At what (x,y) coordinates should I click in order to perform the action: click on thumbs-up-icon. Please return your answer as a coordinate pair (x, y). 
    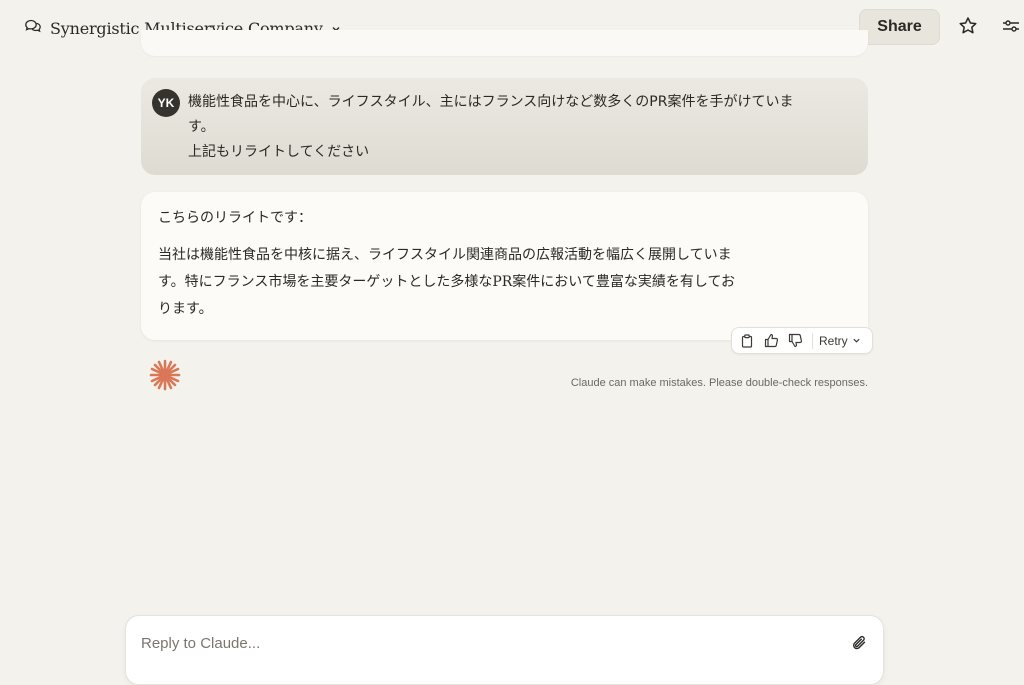
    Looking at the image, I should click on (771, 341).